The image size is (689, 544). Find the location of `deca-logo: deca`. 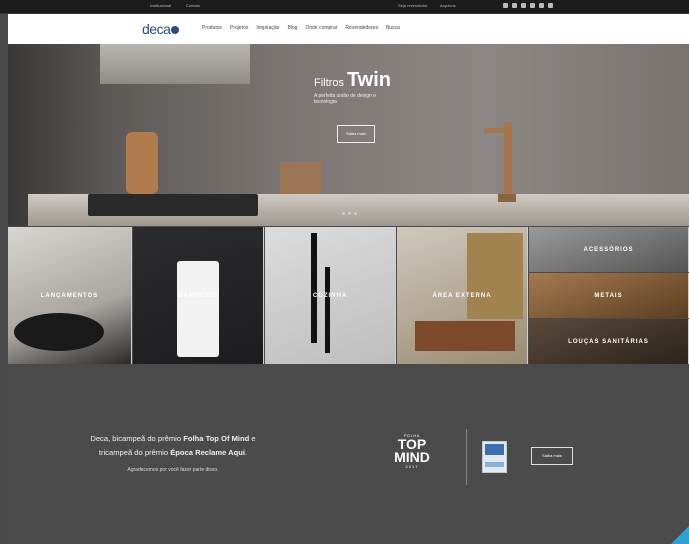

deca-logo: deca is located at coordinates (161, 29).